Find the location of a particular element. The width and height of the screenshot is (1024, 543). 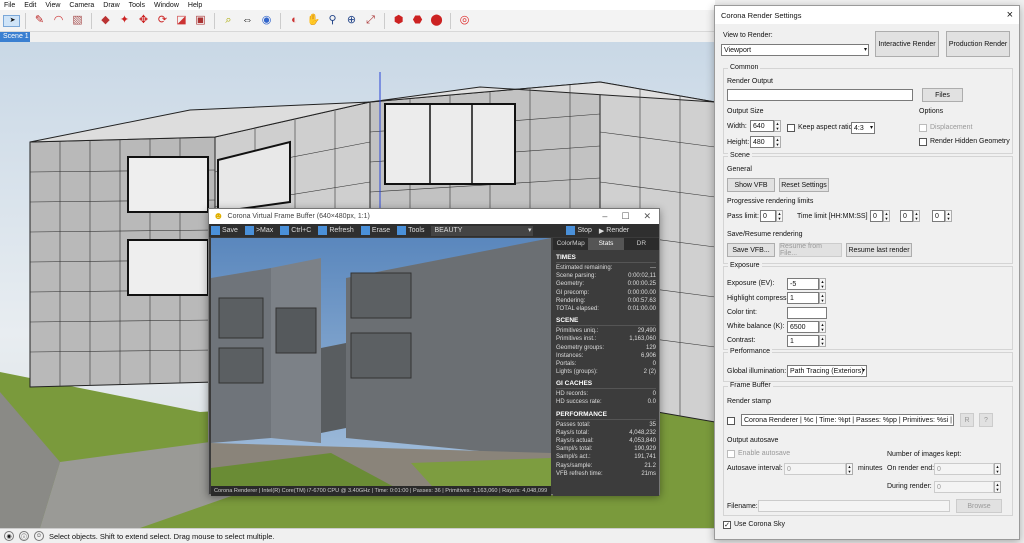

render-output-path is located at coordinates (820, 95).